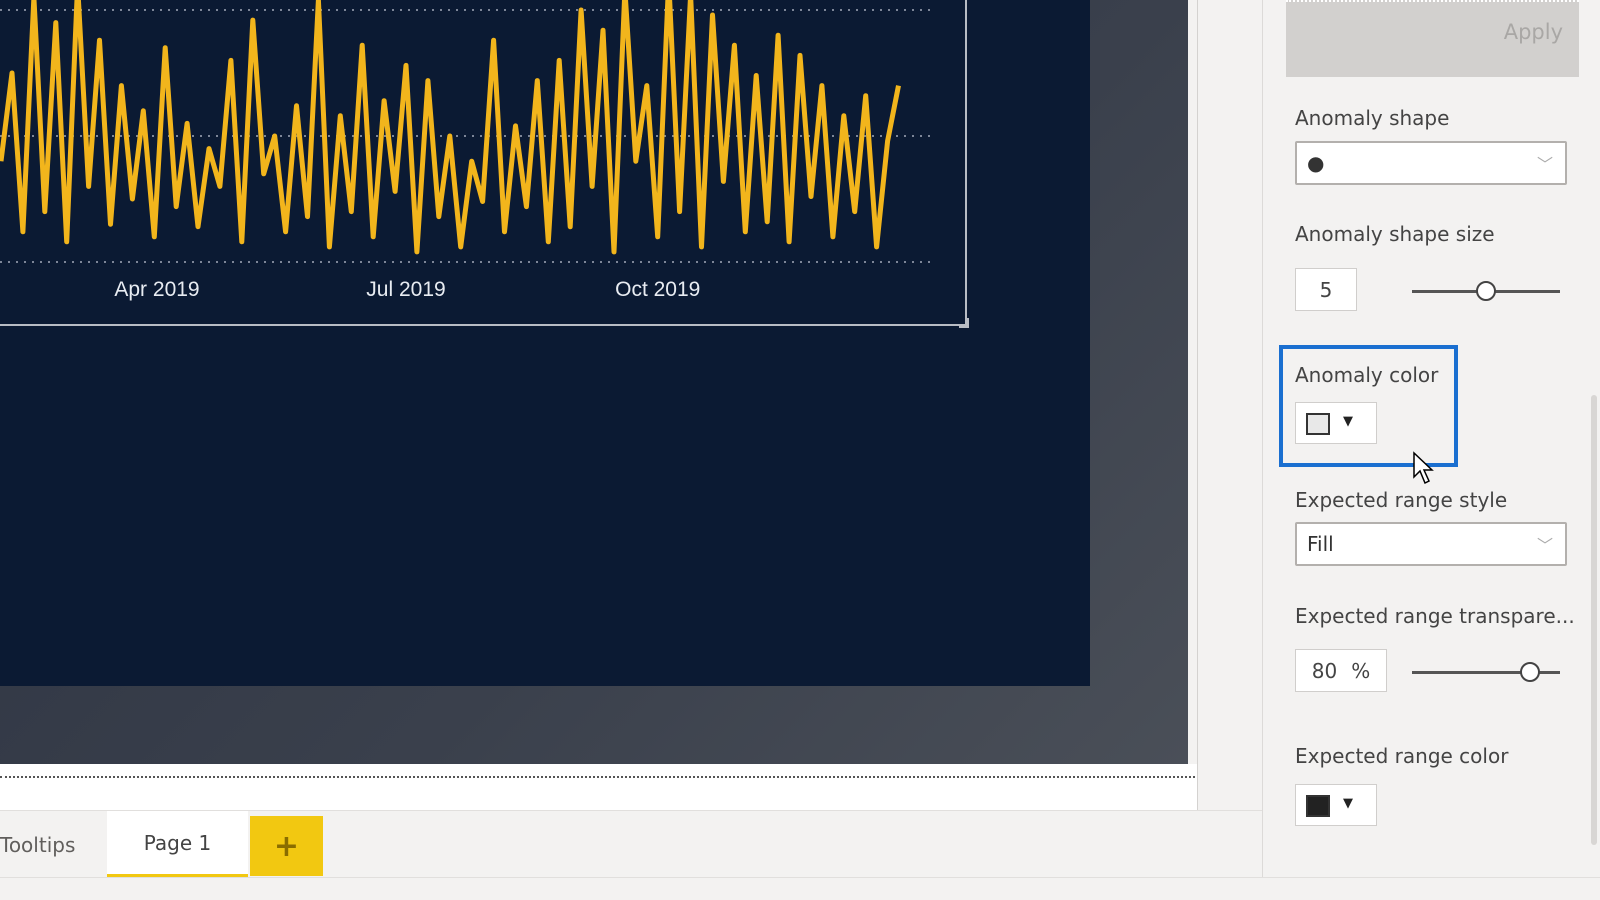 This screenshot has width=1600, height=900. What do you see at coordinates (1324, 670) in the screenshot?
I see `transparency-value: 80` at bounding box center [1324, 670].